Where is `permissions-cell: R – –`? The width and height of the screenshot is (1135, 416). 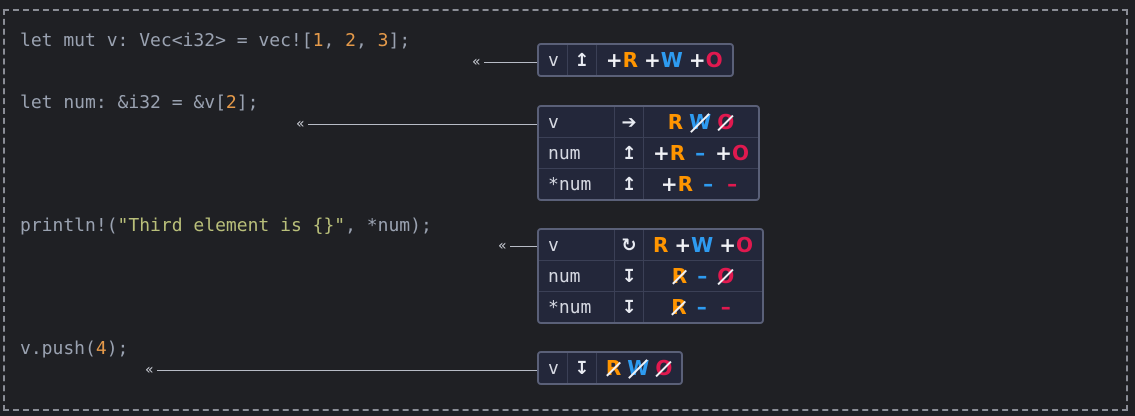
permissions-cell: R – – is located at coordinates (703, 307).